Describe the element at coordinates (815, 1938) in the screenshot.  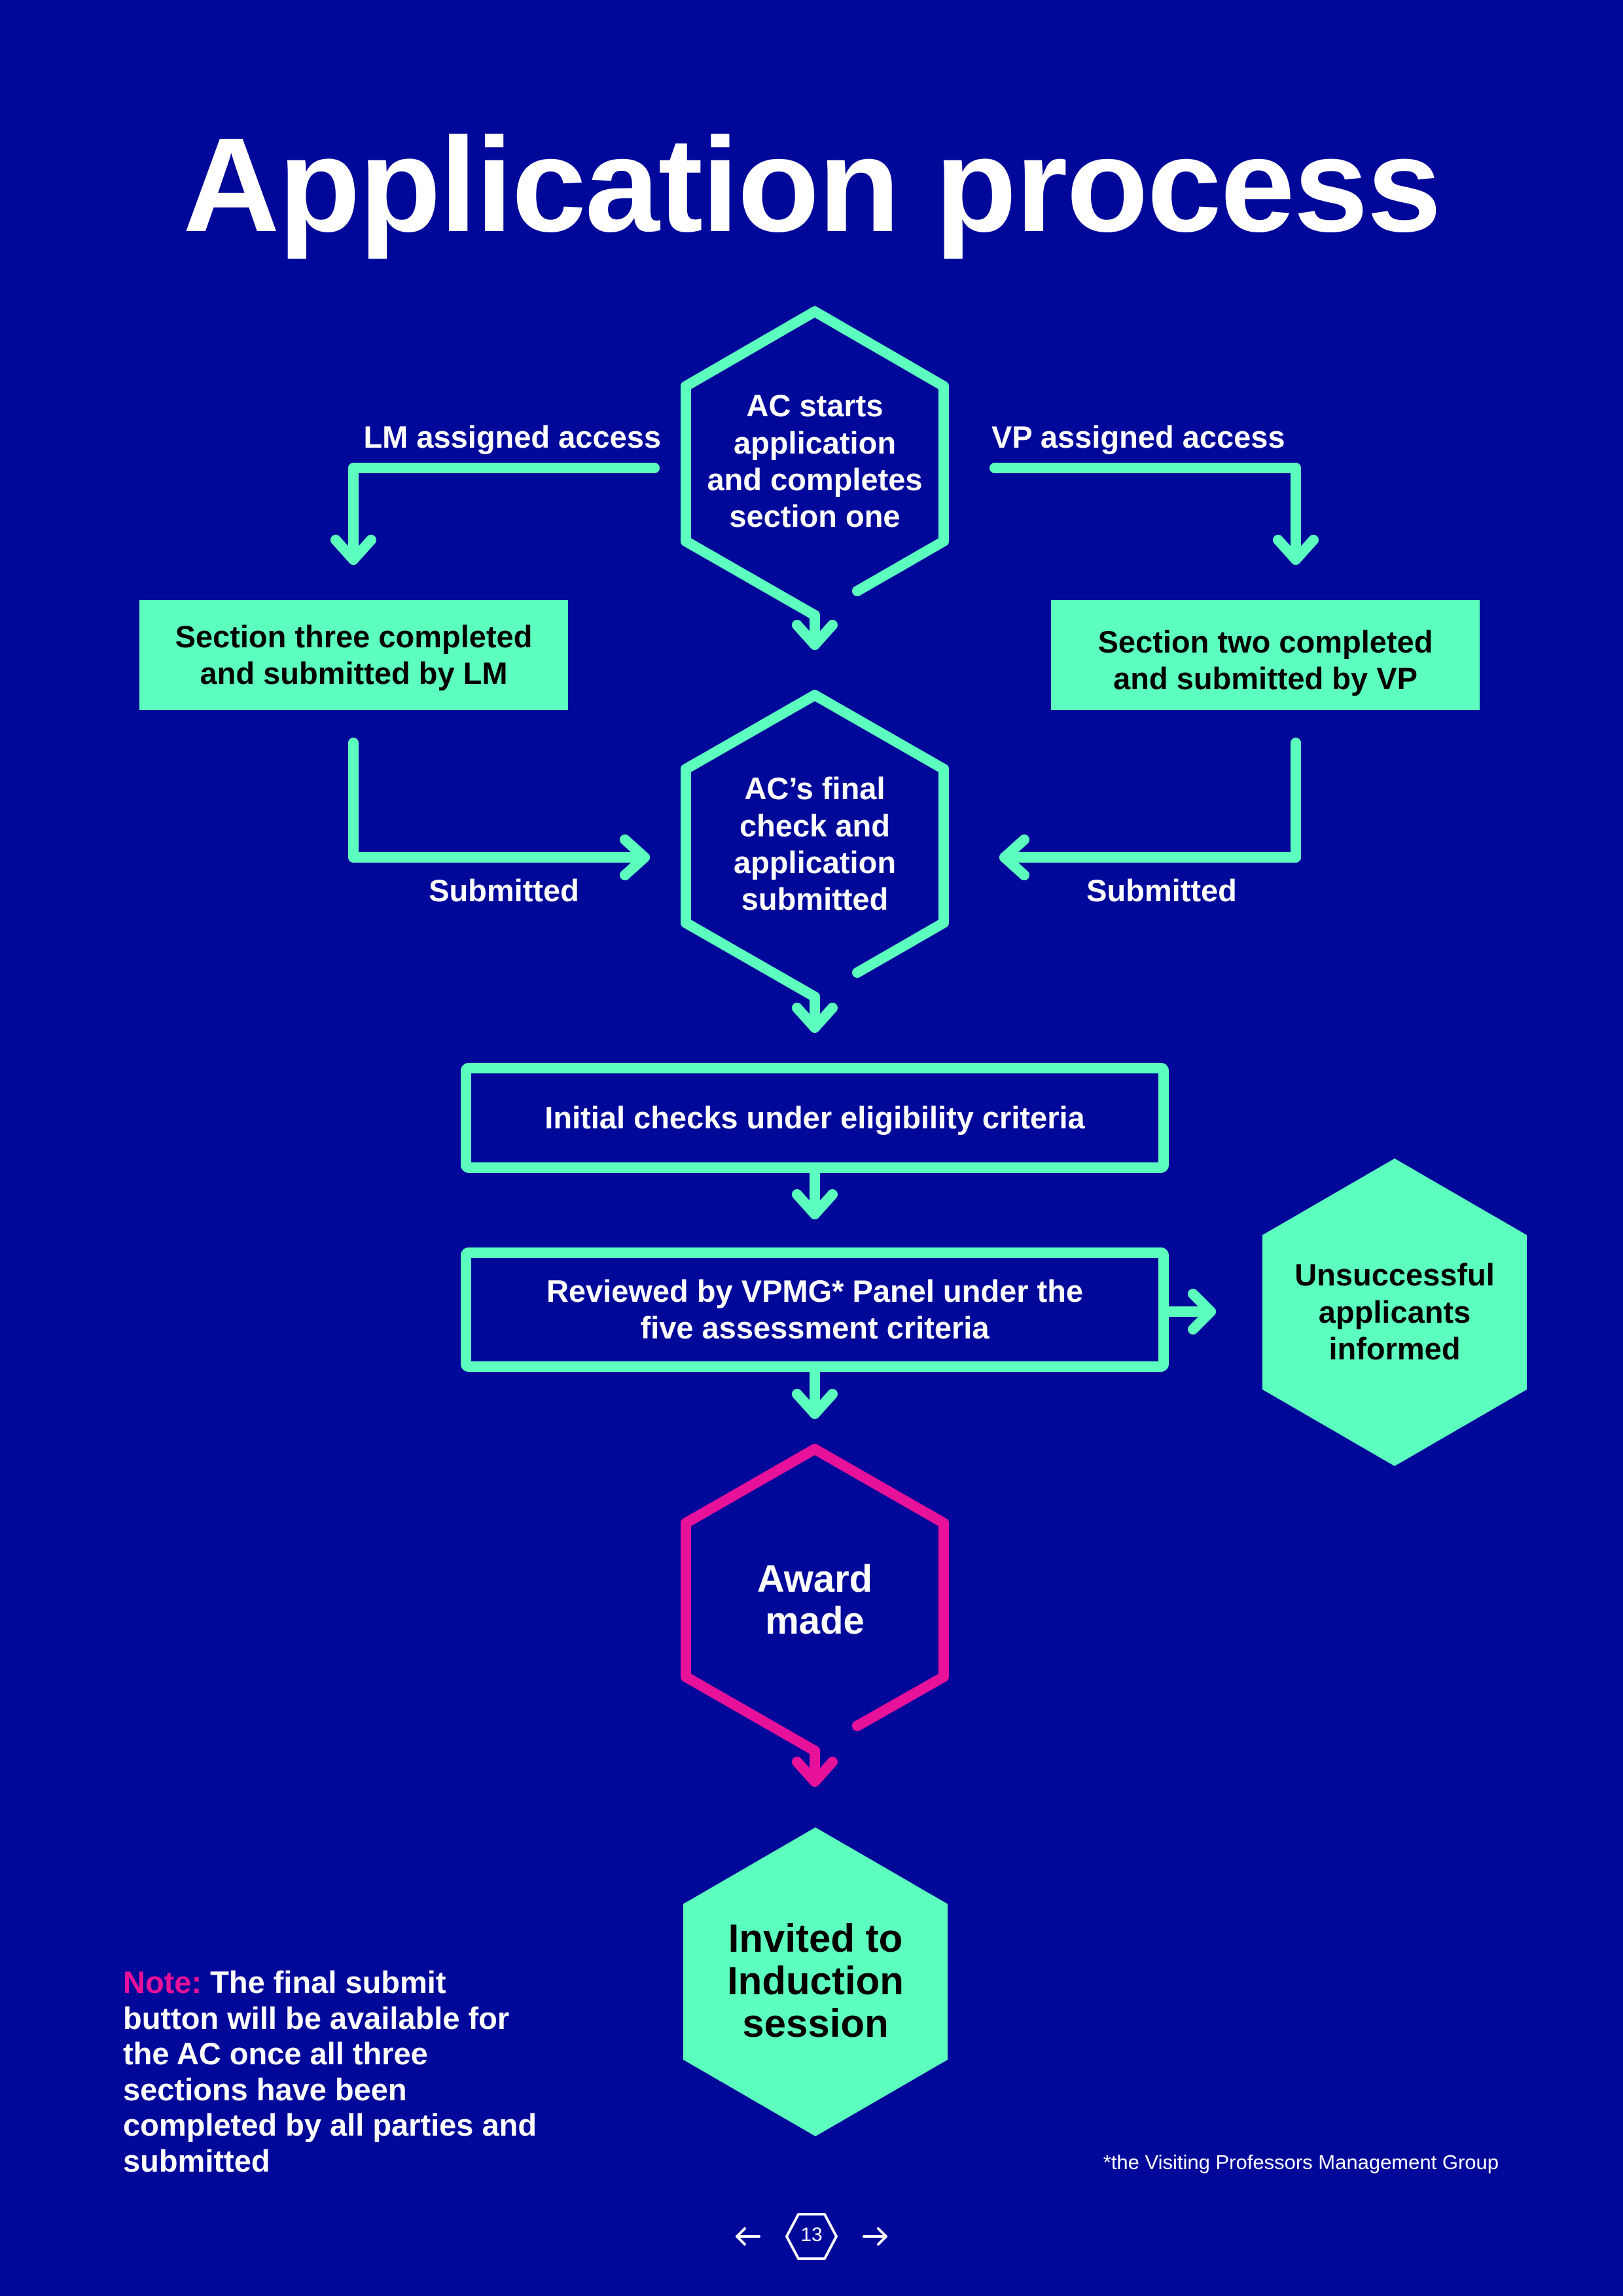
I see `induction-line: Invited to` at that location.